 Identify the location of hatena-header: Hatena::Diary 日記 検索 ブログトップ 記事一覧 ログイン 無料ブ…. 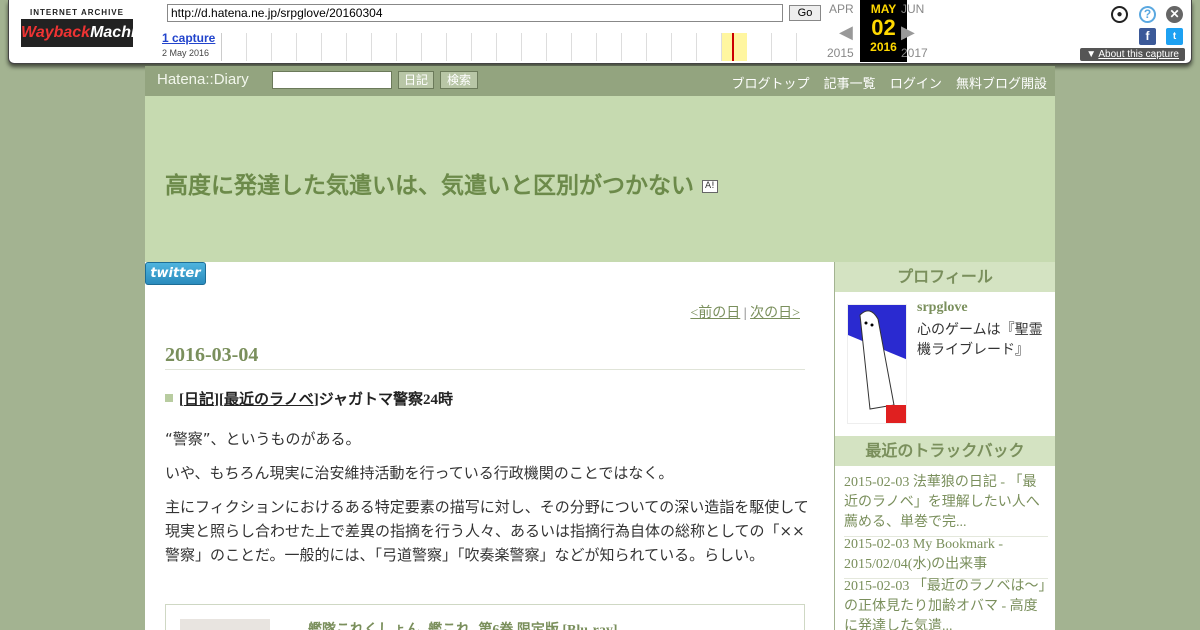
(600, 81).